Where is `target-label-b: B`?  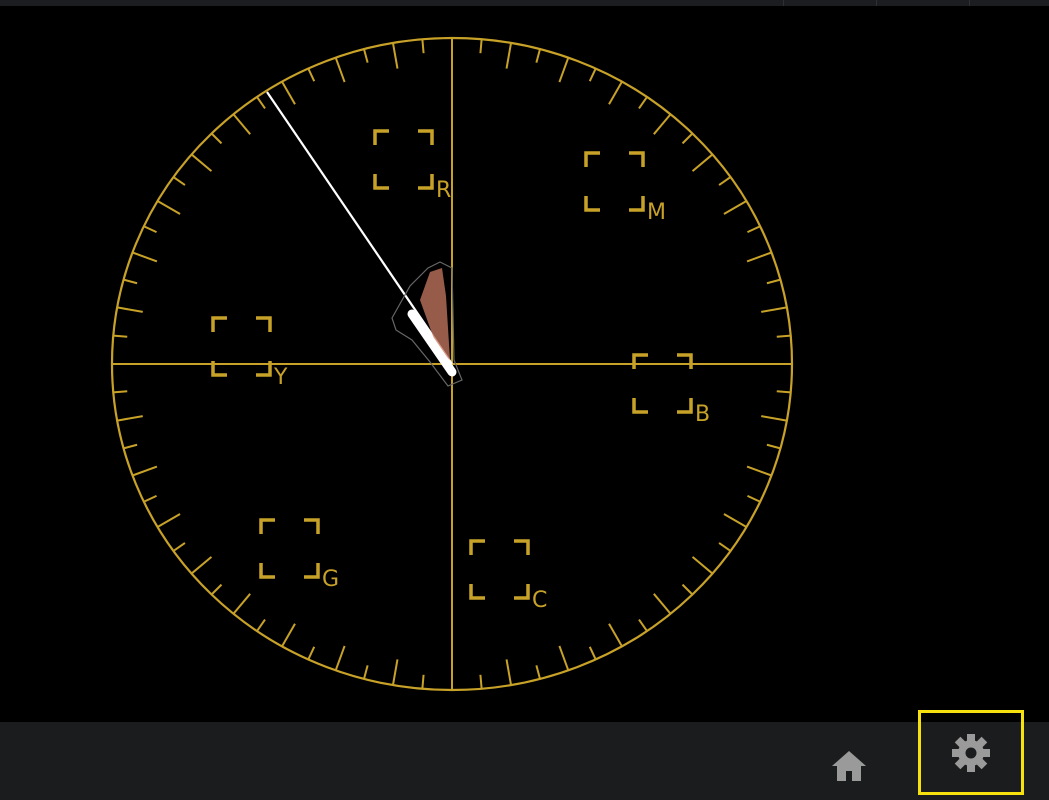 target-label-b: B is located at coordinates (702, 414).